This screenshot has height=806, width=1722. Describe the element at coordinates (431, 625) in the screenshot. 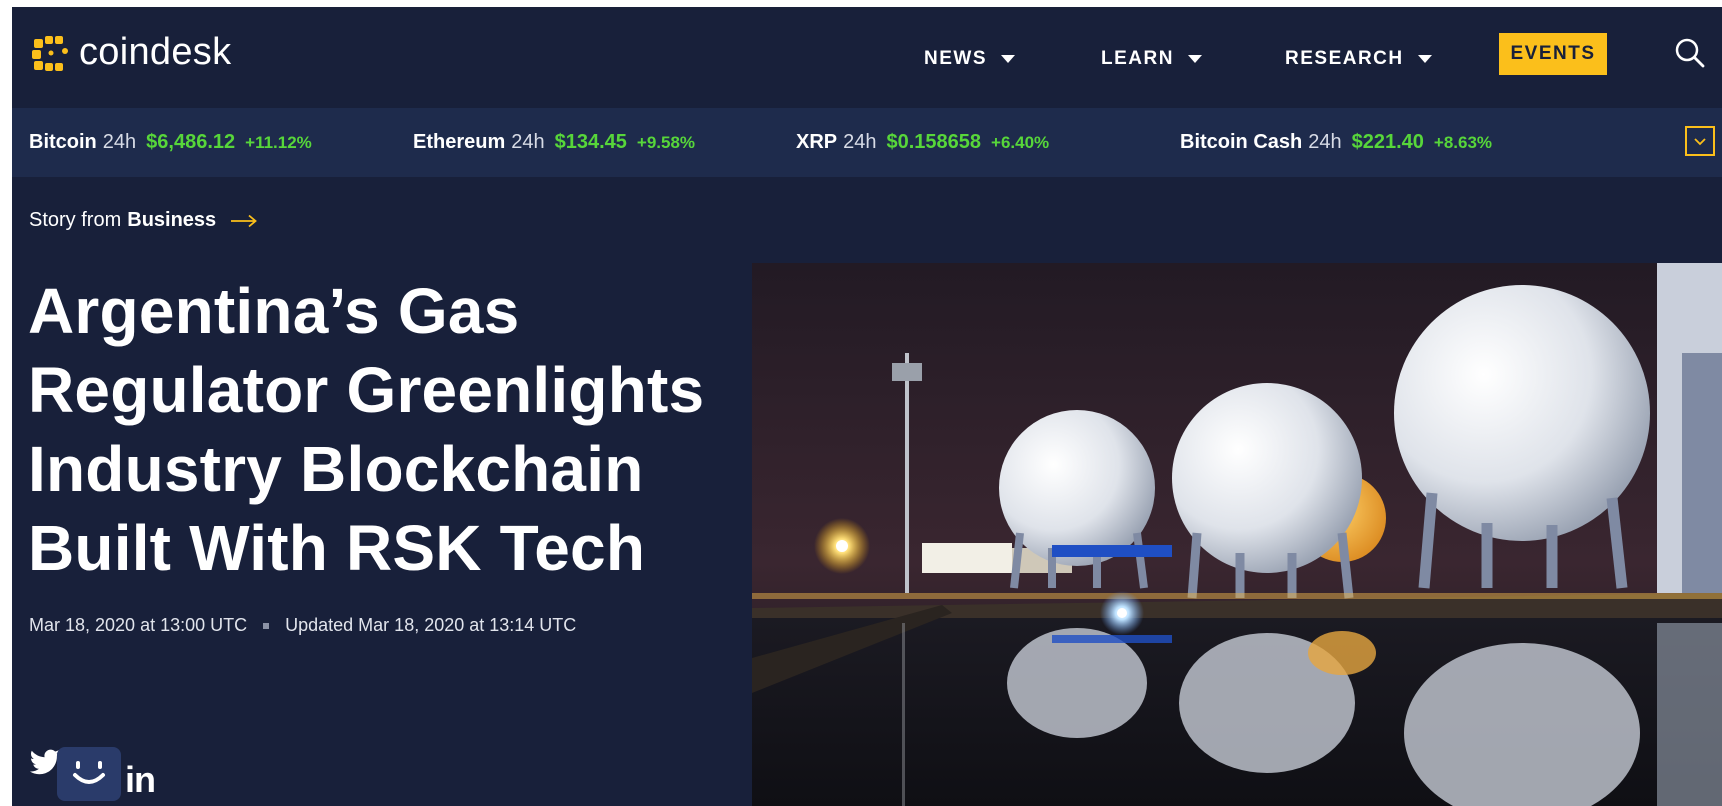

I see `updated-date: Updated Mar 18, 2020 at 13:14 UTC` at that location.